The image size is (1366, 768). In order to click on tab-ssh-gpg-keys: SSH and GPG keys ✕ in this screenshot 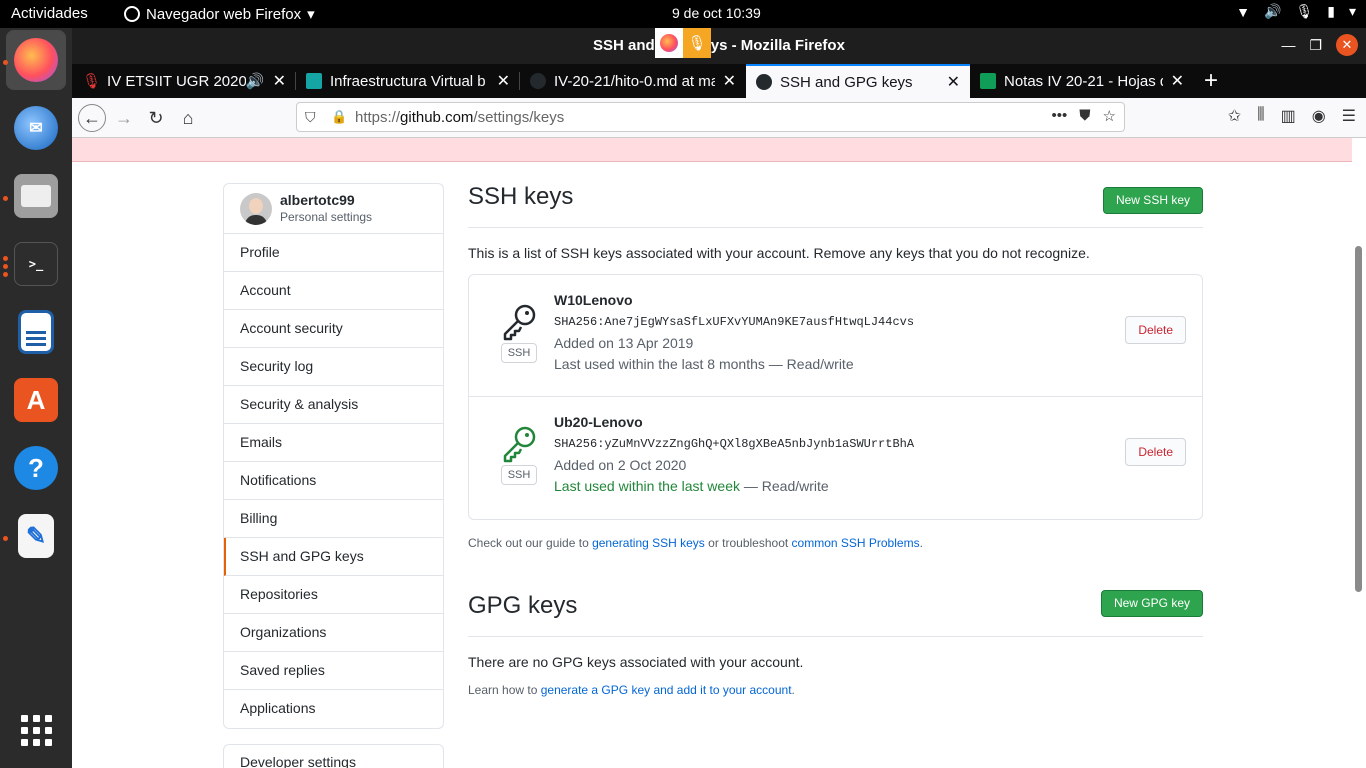, I will do `click(858, 81)`.